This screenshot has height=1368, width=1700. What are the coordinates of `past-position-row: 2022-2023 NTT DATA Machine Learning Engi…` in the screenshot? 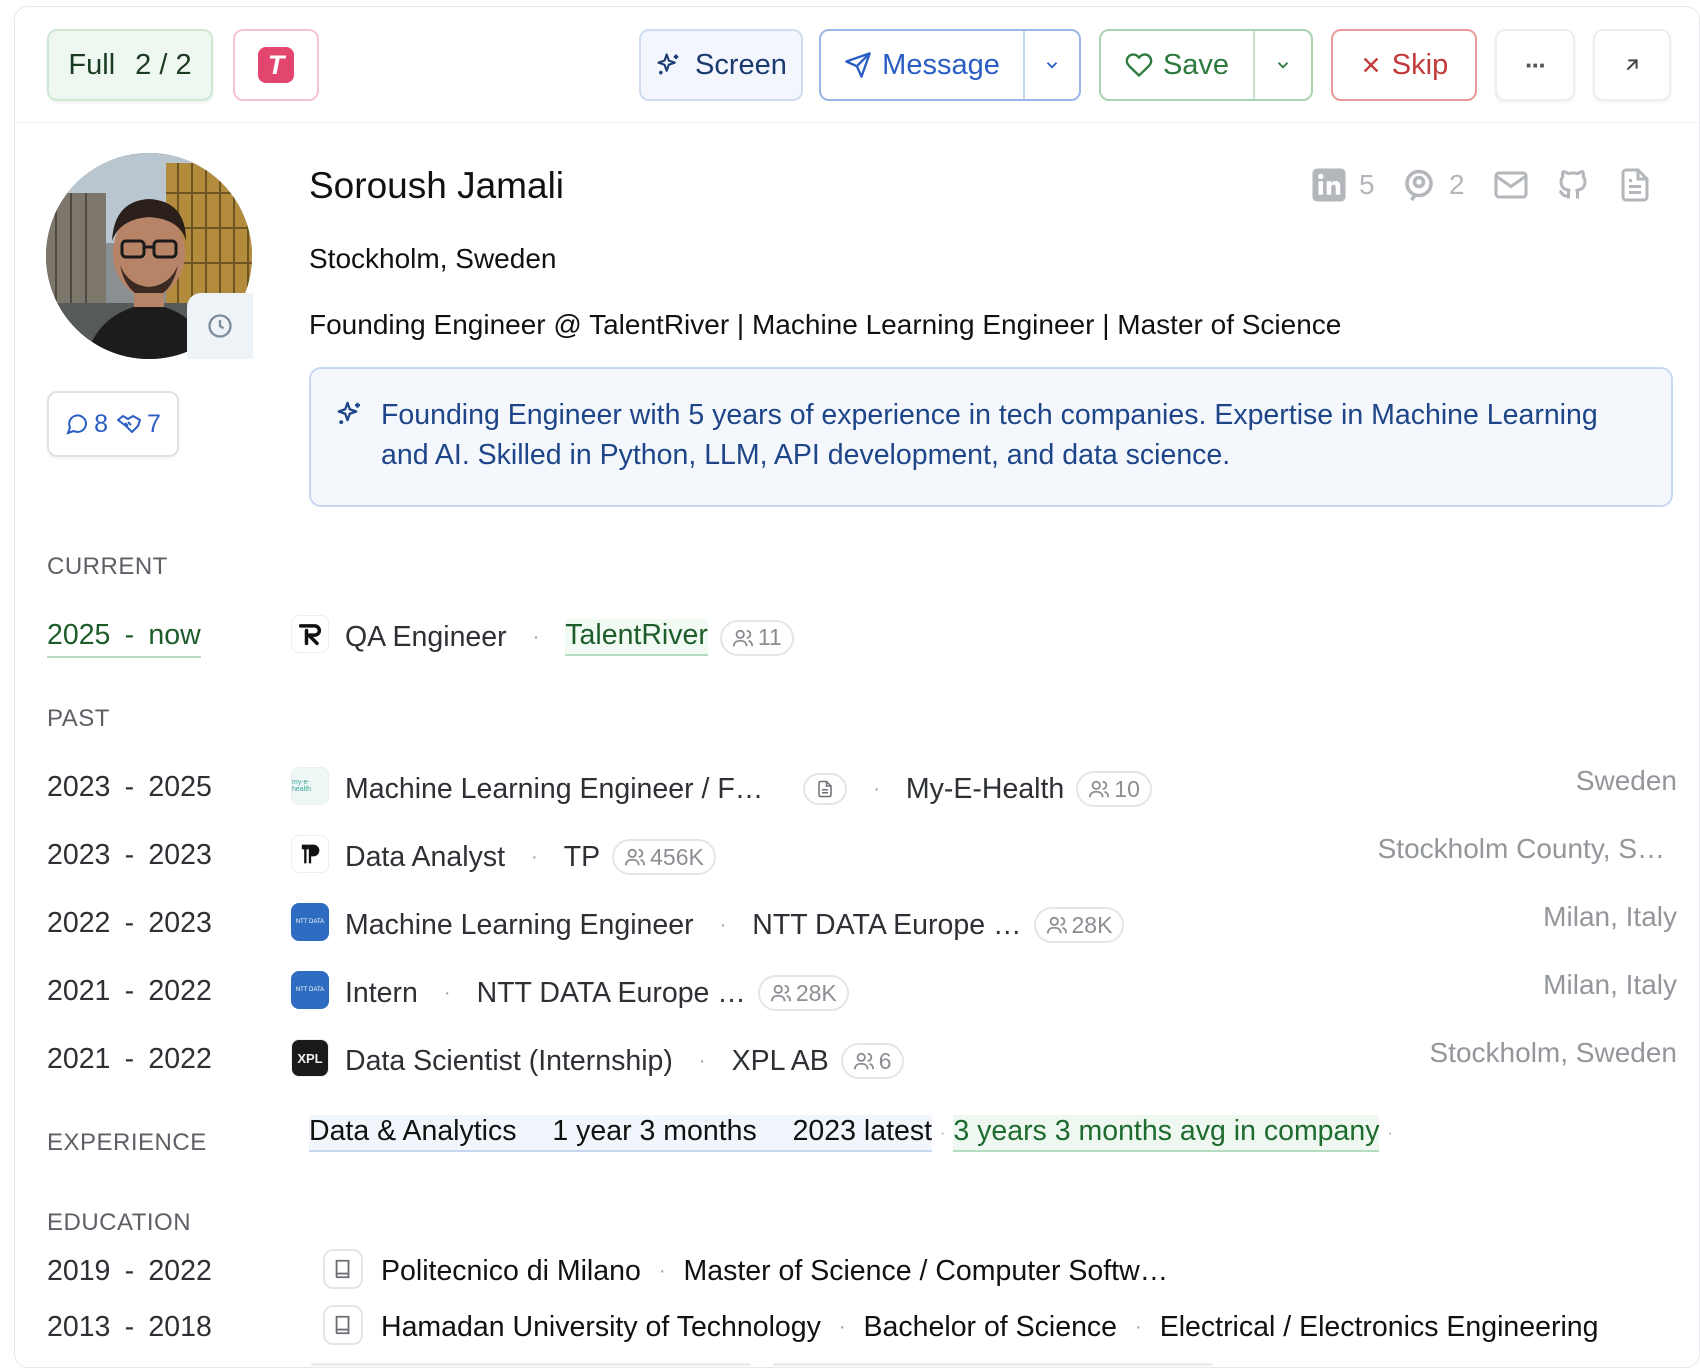 It's located at (862, 923).